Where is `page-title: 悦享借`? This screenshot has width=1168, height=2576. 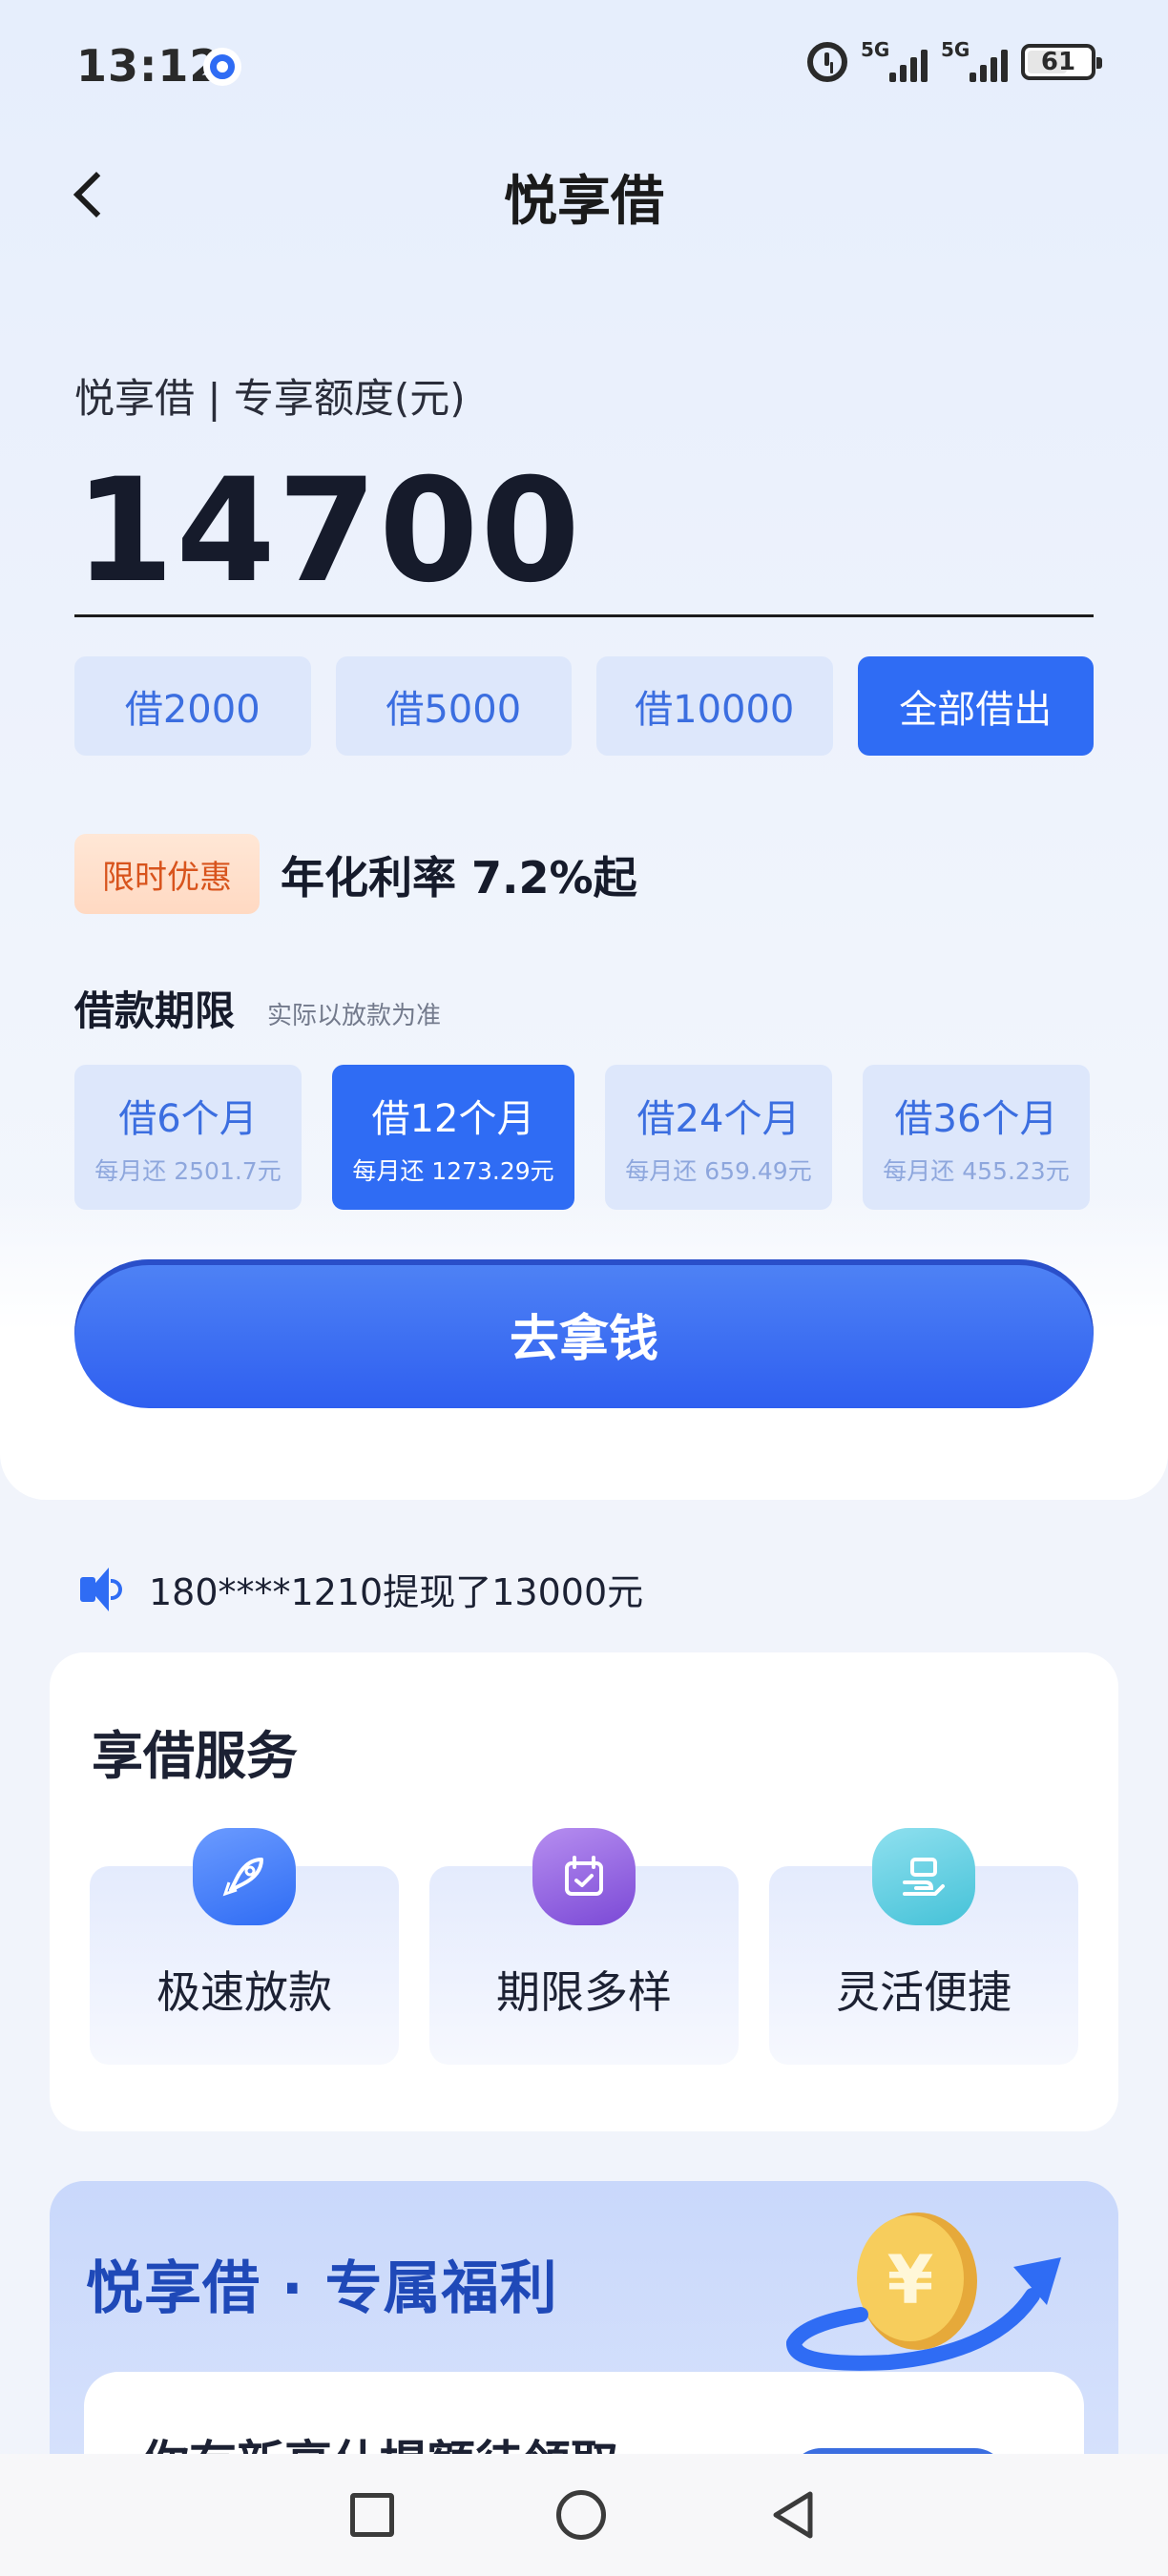 page-title: 悦享借 is located at coordinates (584, 202).